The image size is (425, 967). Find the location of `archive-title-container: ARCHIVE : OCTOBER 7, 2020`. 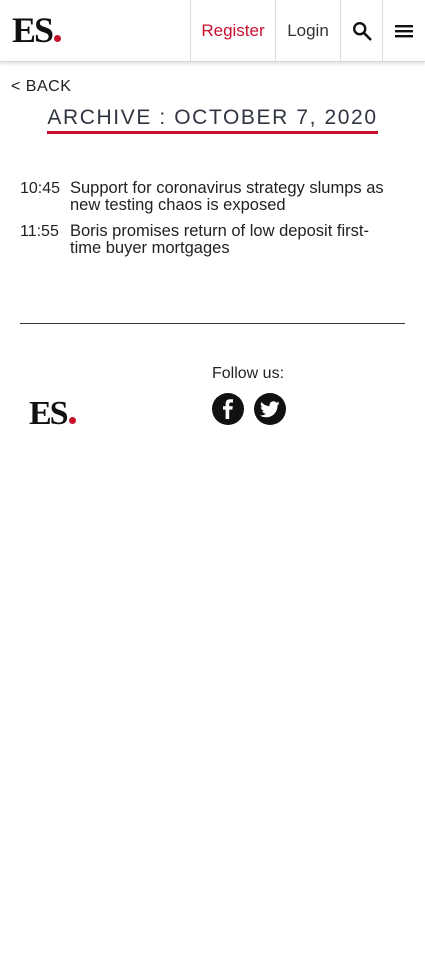

archive-title-container: ARCHIVE : OCTOBER 7, 2020 is located at coordinates (212, 120).